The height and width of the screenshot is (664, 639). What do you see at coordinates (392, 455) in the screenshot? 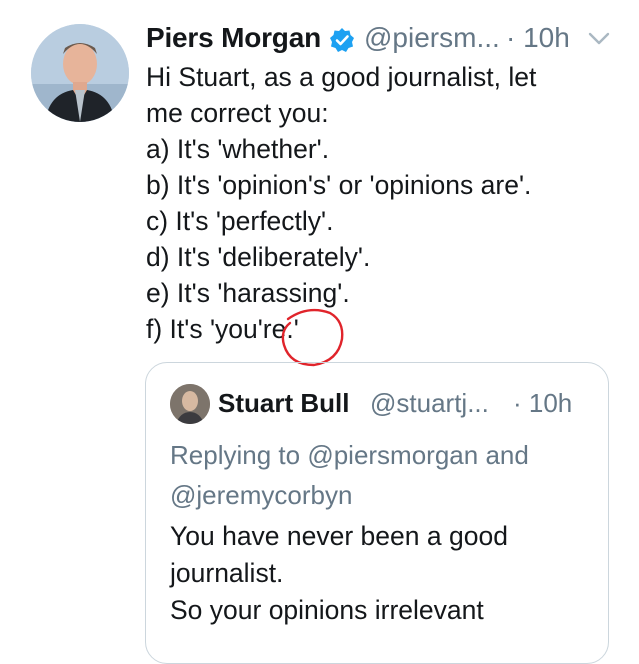
I see `mention-link: @piersmorgan` at bounding box center [392, 455].